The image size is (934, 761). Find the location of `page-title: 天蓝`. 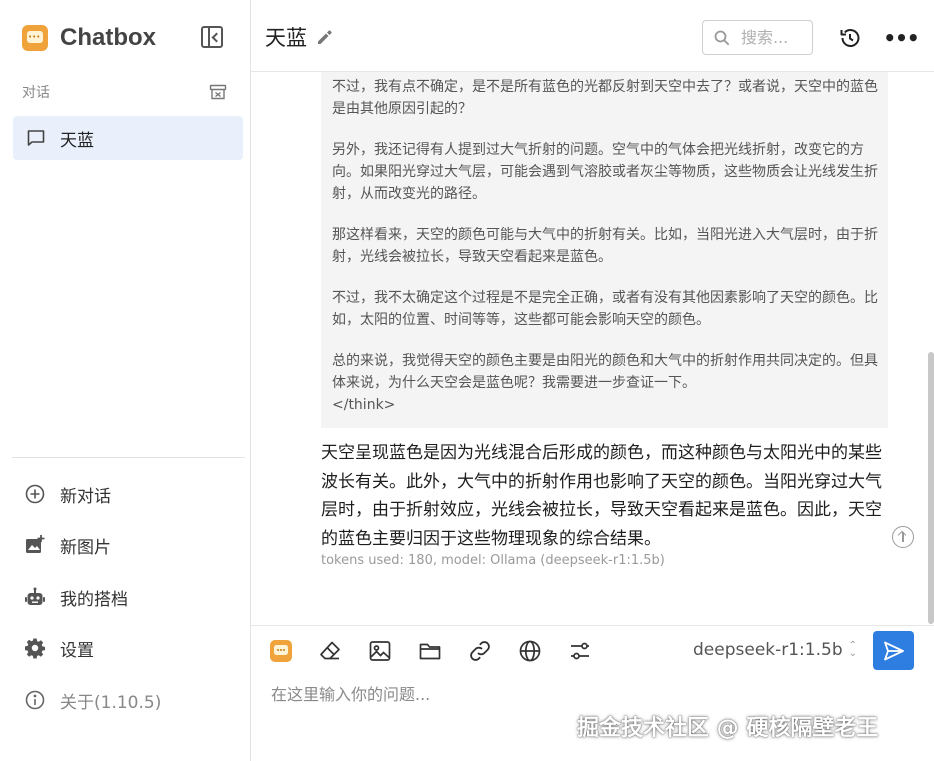

page-title: 天蓝 is located at coordinates (286, 38).